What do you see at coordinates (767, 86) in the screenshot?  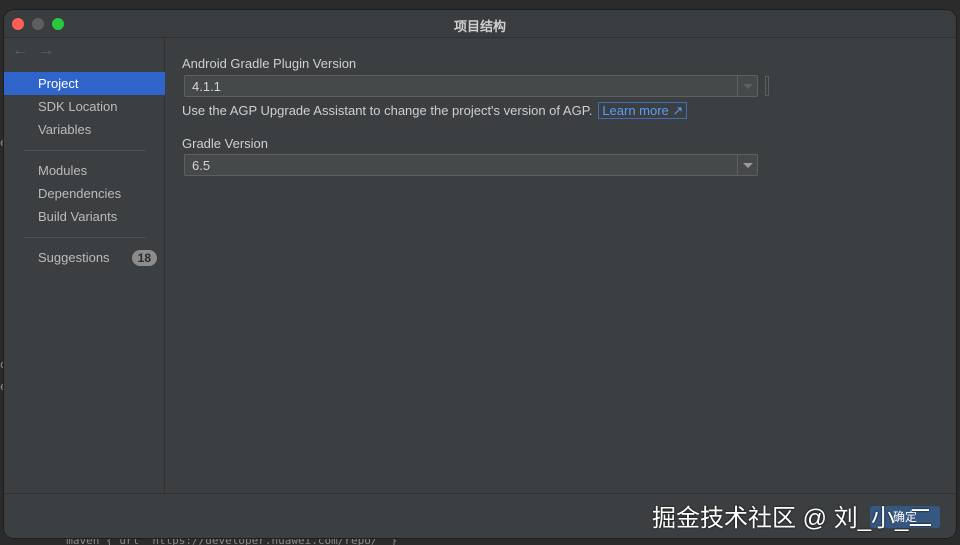 I see `field-indicator` at bounding box center [767, 86].